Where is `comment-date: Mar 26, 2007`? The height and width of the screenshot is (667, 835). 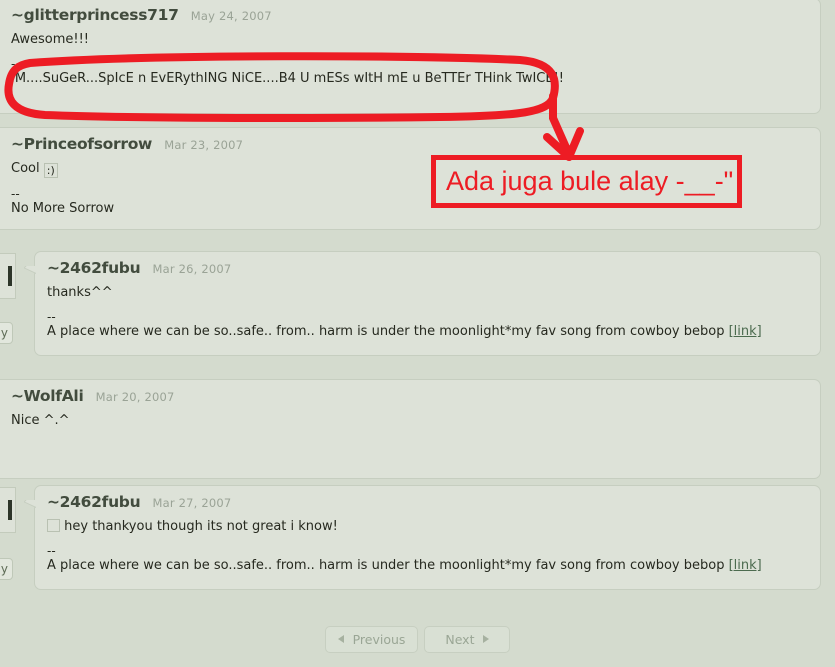 comment-date: Mar 26, 2007 is located at coordinates (192, 269).